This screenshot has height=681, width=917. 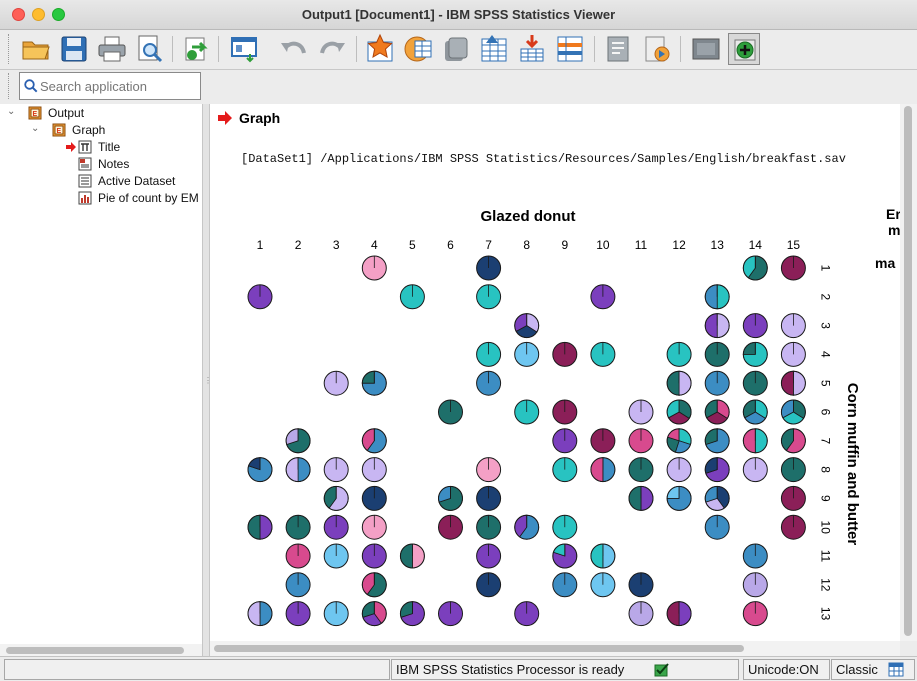 What do you see at coordinates (873, 669) in the screenshot?
I see `mode-status: Classic` at bounding box center [873, 669].